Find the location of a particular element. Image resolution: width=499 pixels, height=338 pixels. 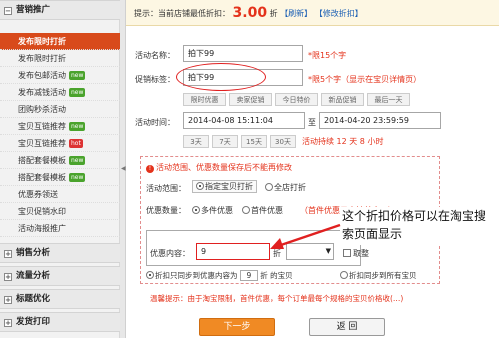

min-discount: 3.00 is located at coordinates (250, 13).